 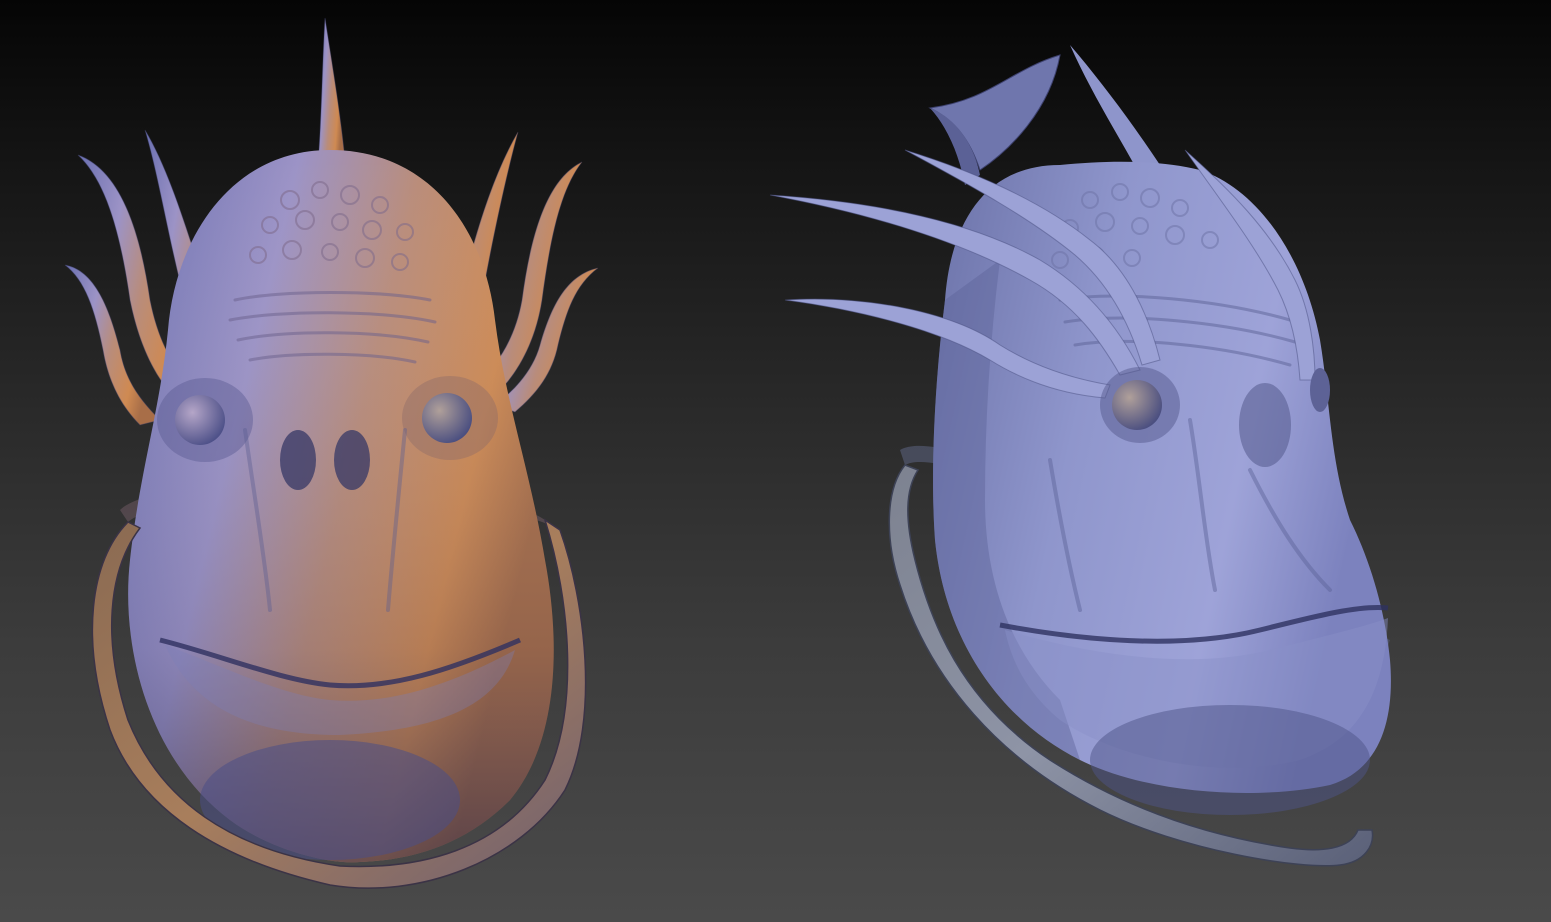 I want to click on dorsal-fin, so click(x=994, y=112).